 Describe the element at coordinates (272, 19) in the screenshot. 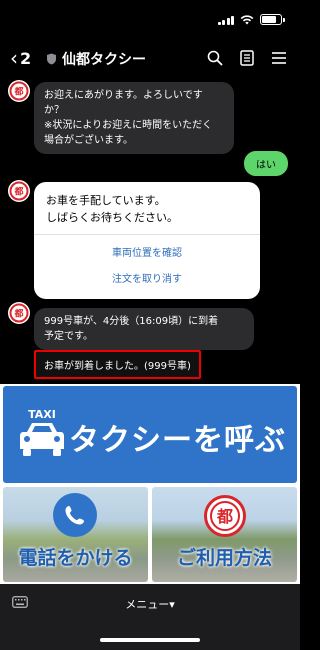

I see `battery-icon` at that location.